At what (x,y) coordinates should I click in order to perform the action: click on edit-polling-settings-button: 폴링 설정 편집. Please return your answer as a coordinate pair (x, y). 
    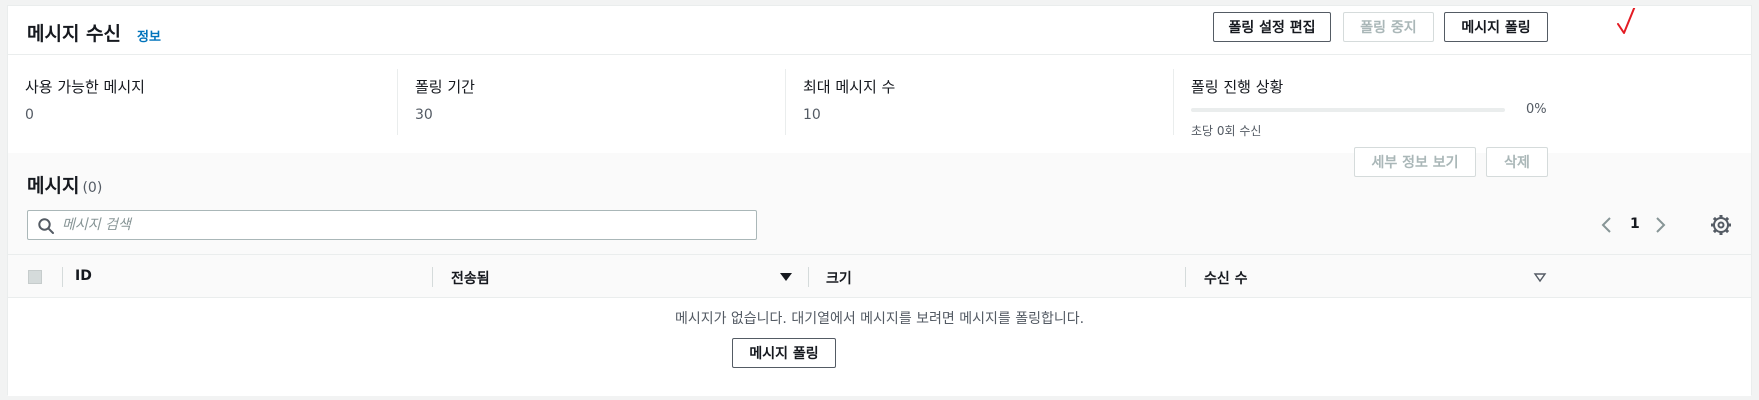
    Looking at the image, I should click on (1272, 27).